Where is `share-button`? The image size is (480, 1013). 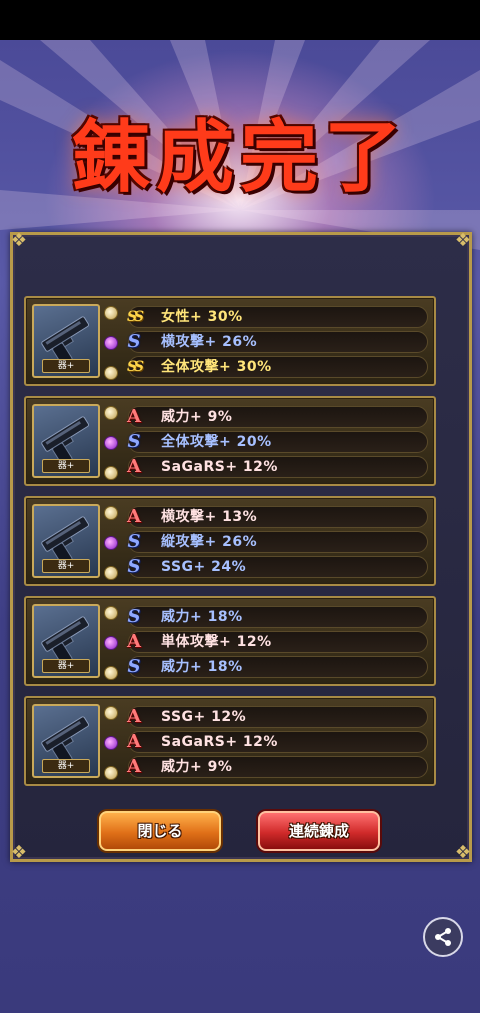 share-button is located at coordinates (443, 937).